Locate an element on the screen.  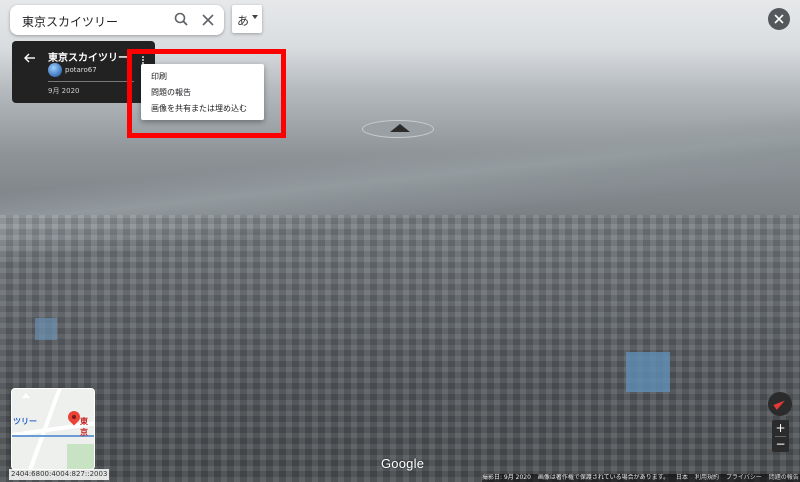
street-view-info-card: 東京スカイツリー potaro67 9月 2020 is located at coordinates (83, 72).